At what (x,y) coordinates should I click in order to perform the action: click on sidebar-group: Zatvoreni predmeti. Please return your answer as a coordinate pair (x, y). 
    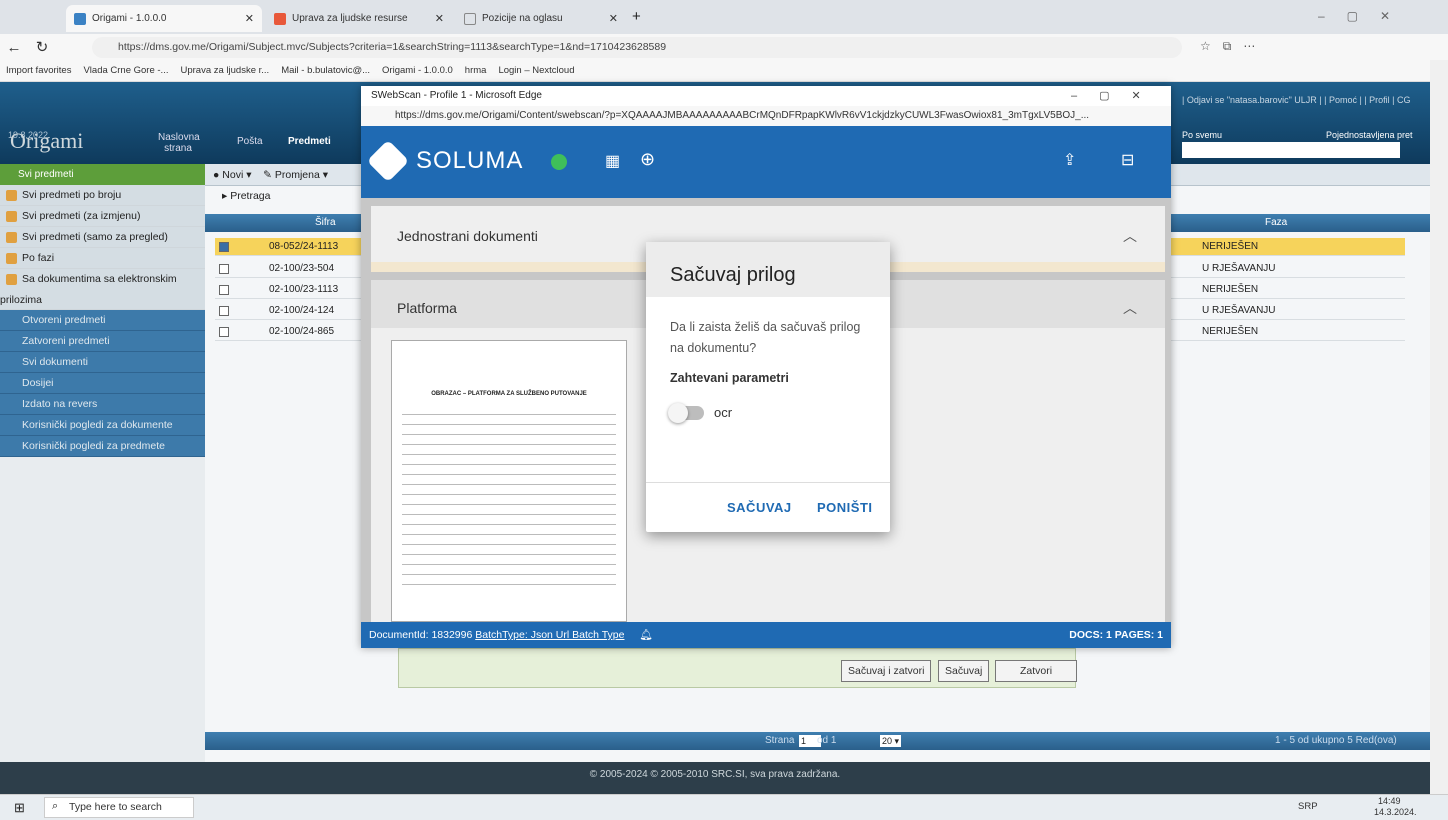
    Looking at the image, I should click on (102, 341).